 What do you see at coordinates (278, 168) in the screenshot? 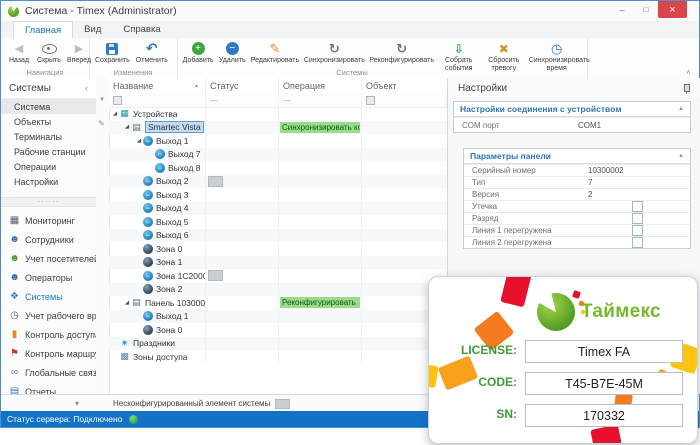
I see `table-row: Выход 8` at bounding box center [278, 168].